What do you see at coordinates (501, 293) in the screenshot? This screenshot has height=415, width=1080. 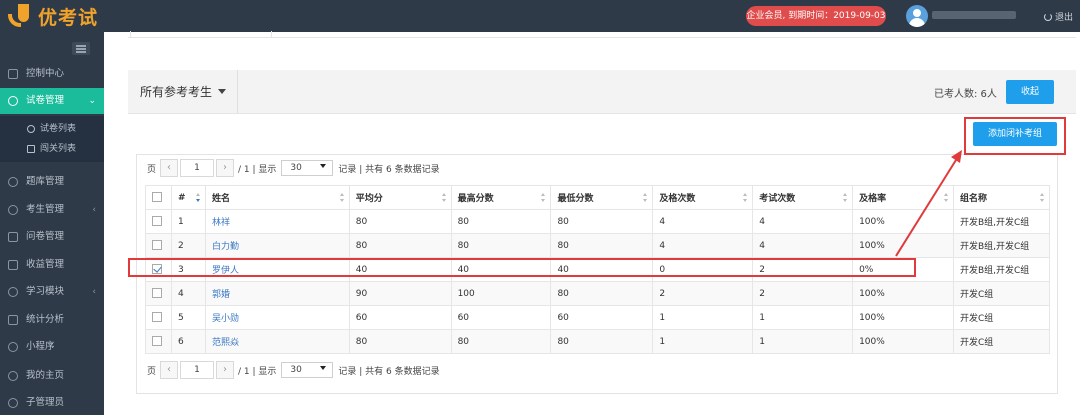 I see `cell-max: 100` at bounding box center [501, 293].